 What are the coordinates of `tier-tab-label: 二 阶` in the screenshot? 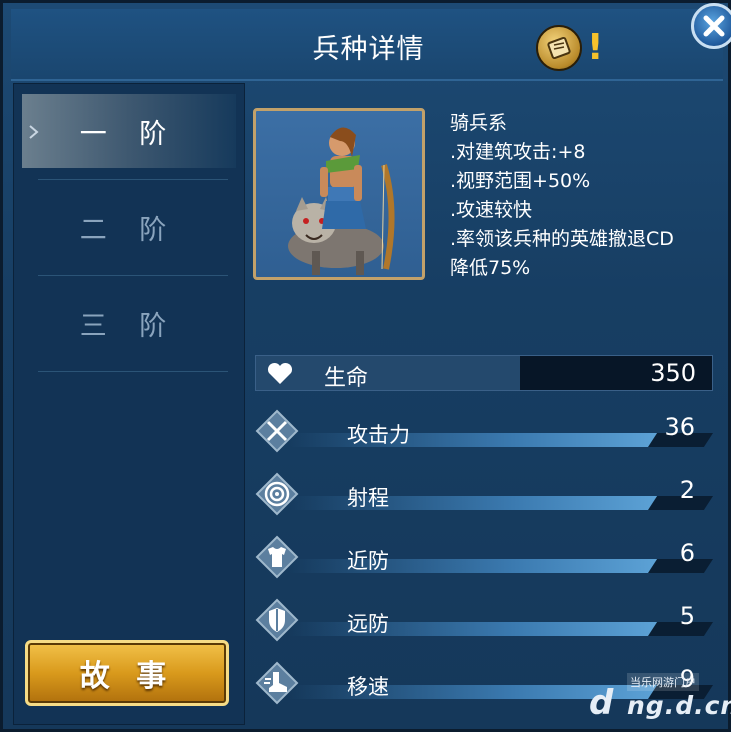 It's located at (129, 230).